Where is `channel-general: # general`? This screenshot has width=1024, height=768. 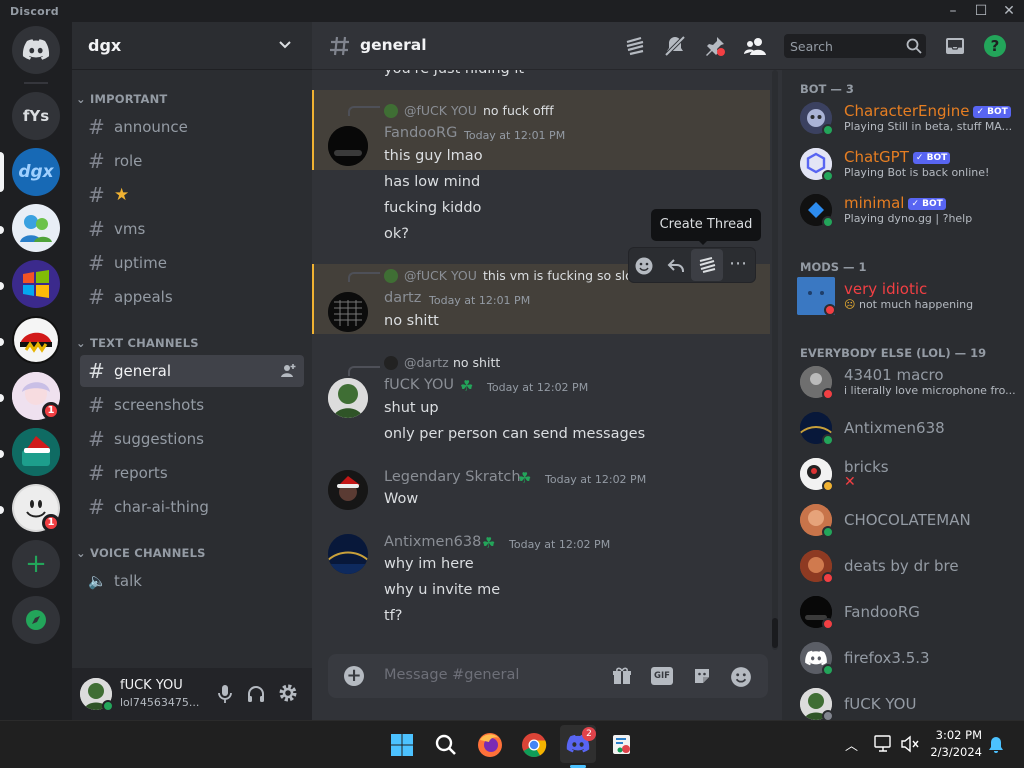
channel-general: # general is located at coordinates (192, 371).